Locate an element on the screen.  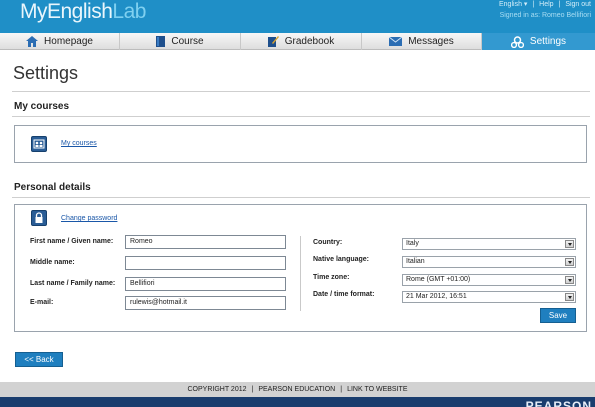
native-language-label: Native language: is located at coordinates (341, 259).